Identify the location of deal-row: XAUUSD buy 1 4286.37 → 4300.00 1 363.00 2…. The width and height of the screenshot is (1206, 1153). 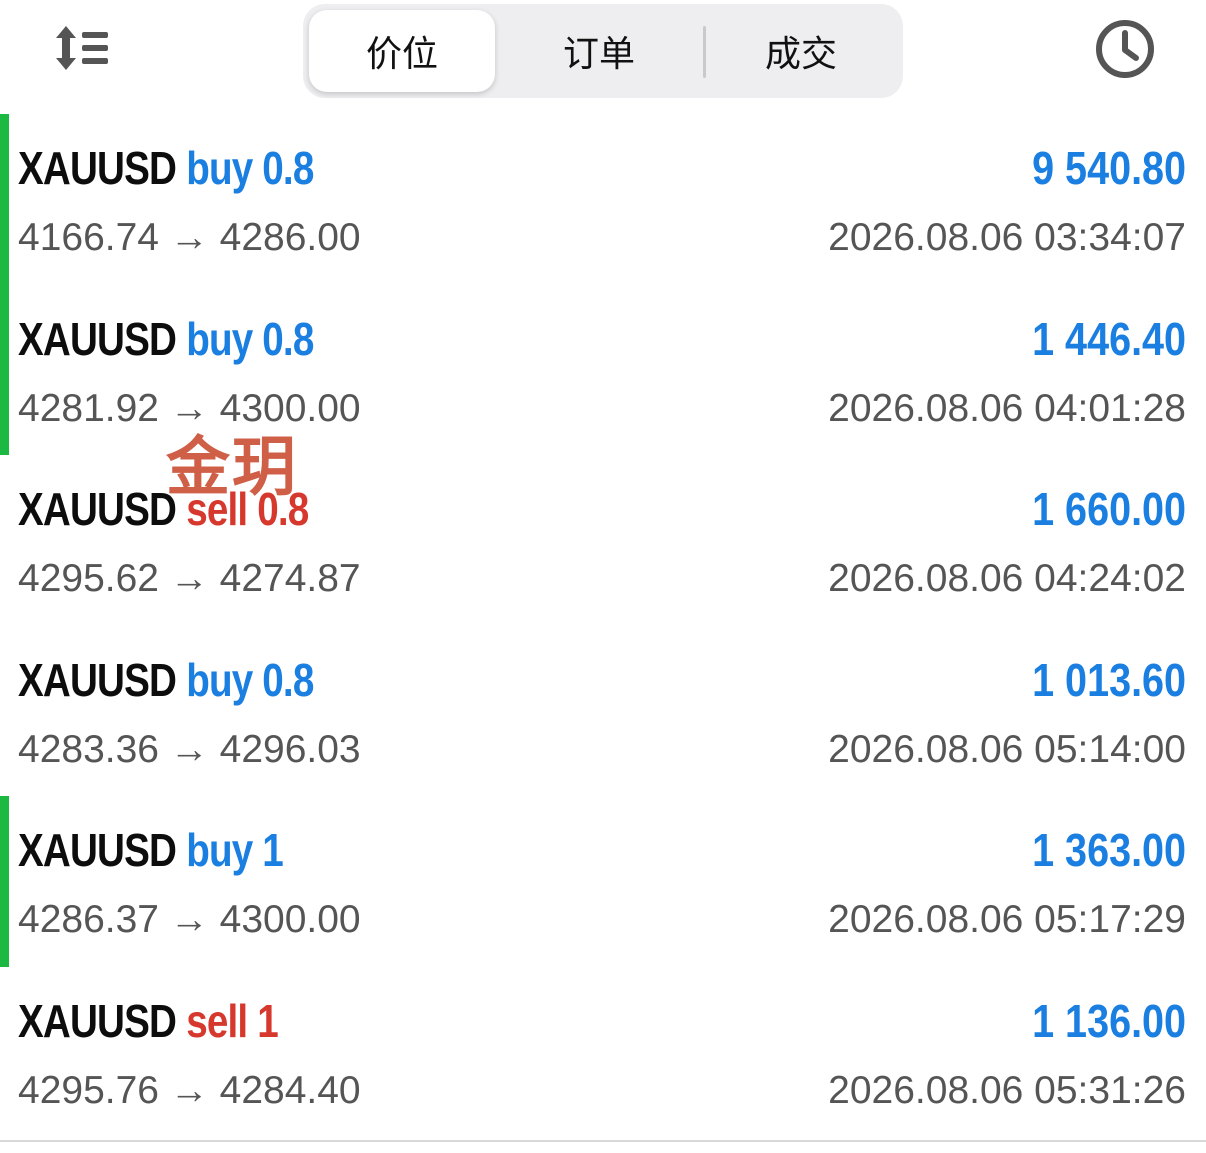
(603, 881).